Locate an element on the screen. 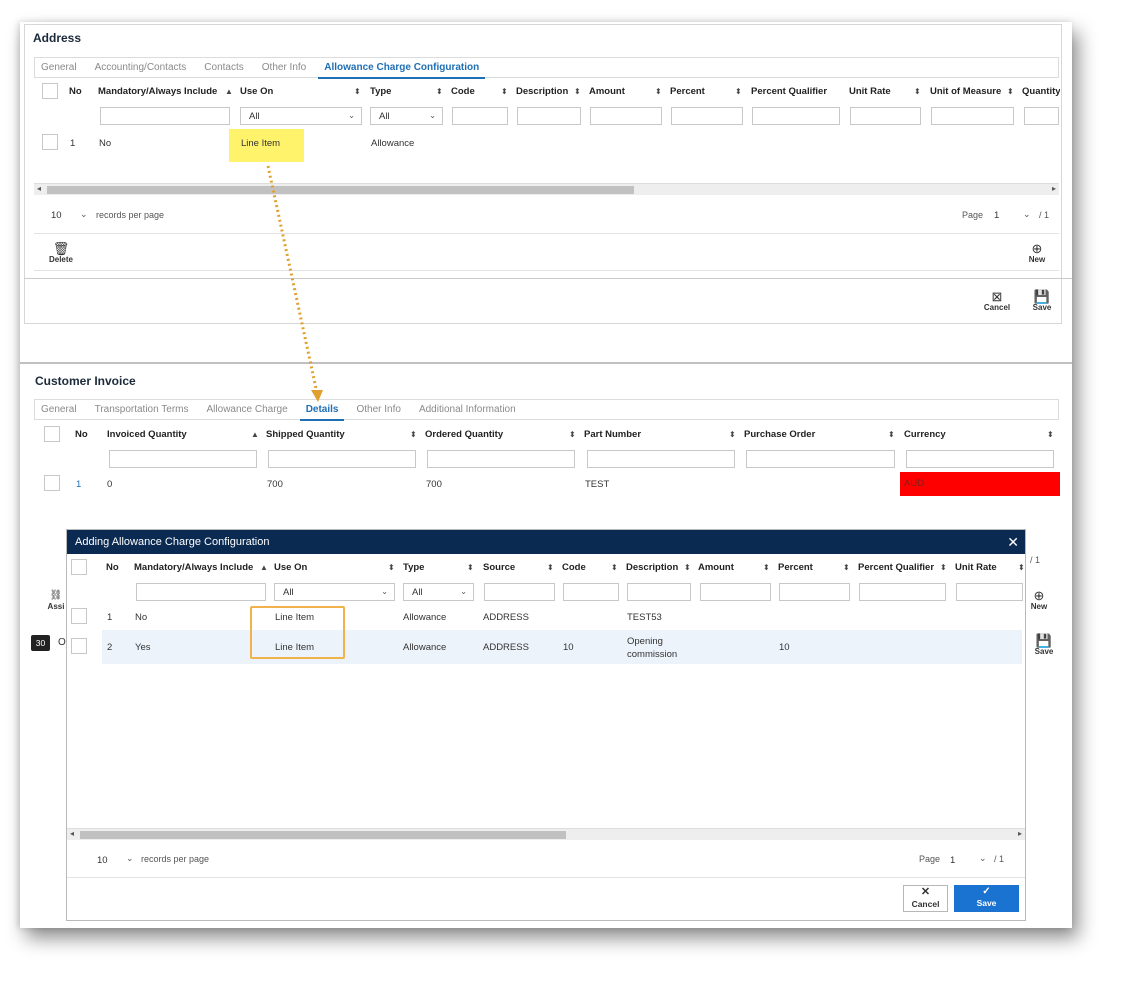 The width and height of the screenshot is (1126, 983). col-purchase-order: Purchase Order is located at coordinates (779, 434).